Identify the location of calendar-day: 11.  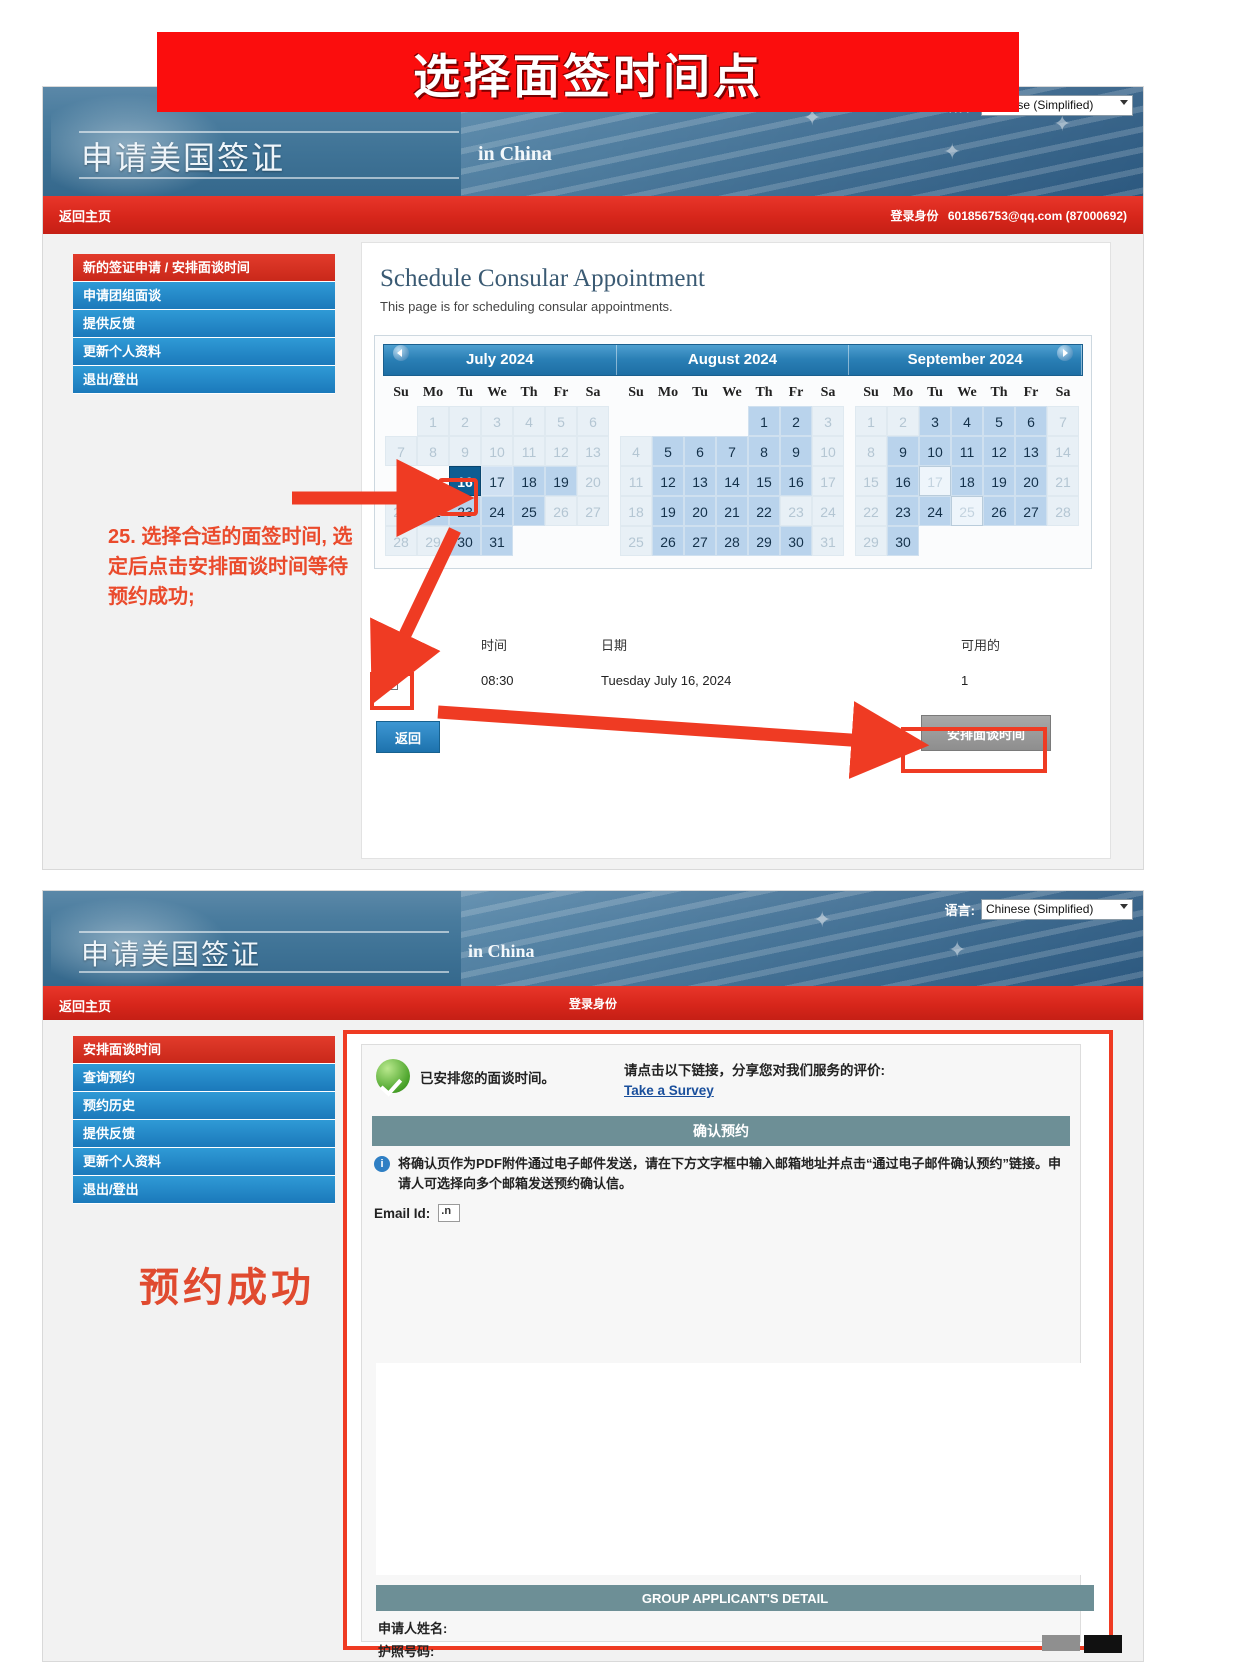
(967, 451).